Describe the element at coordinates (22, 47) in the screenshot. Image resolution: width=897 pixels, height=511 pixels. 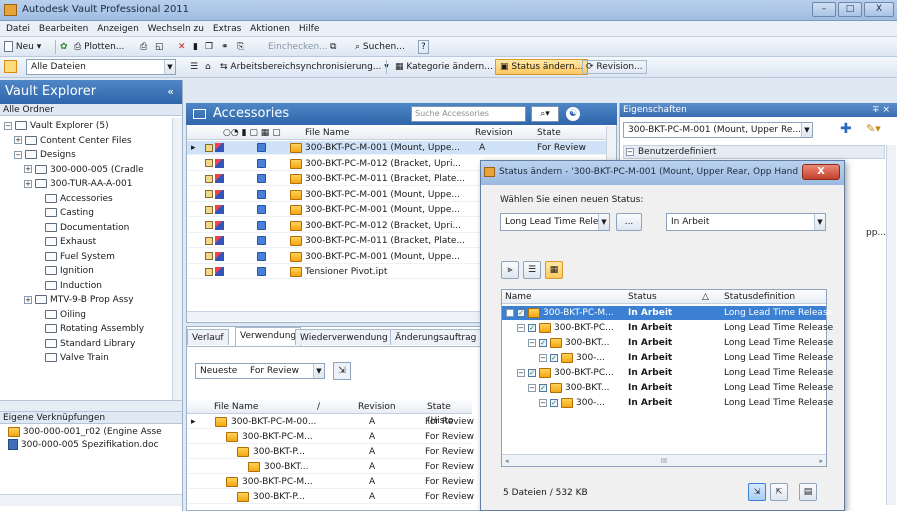
I see `new-button: Neu ▾` at that location.